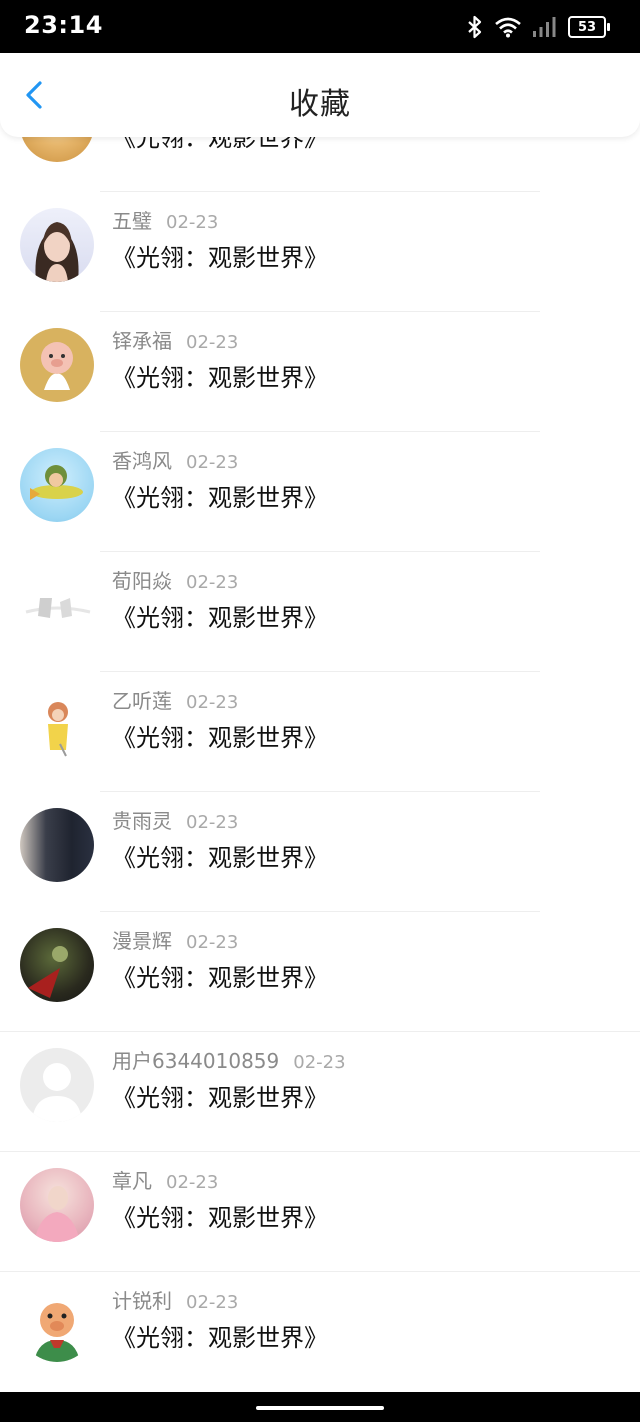 Image resolution: width=640 pixels, height=1422 pixels. I want to click on cartoon-pig-avatar, so click(57, 365).